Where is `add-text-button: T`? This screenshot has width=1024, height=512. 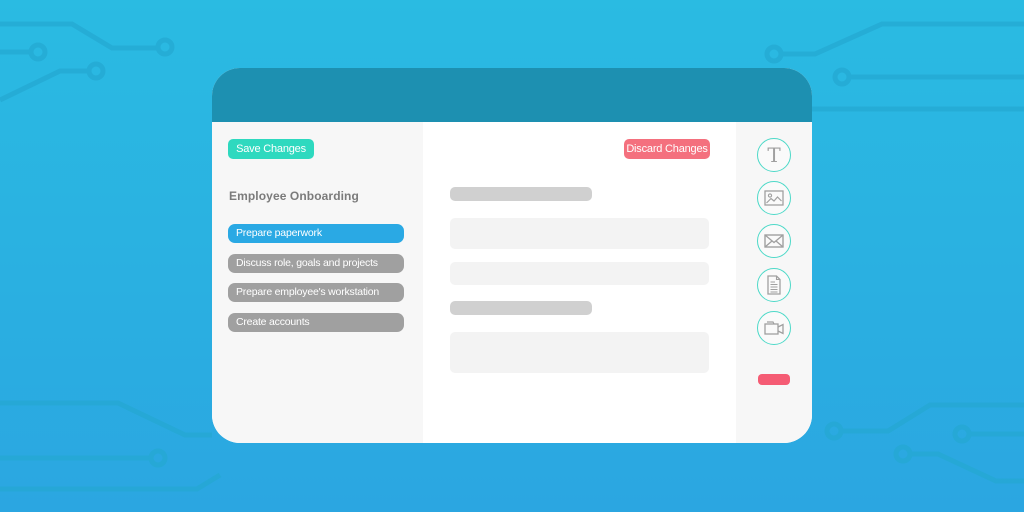
add-text-button: T is located at coordinates (774, 155).